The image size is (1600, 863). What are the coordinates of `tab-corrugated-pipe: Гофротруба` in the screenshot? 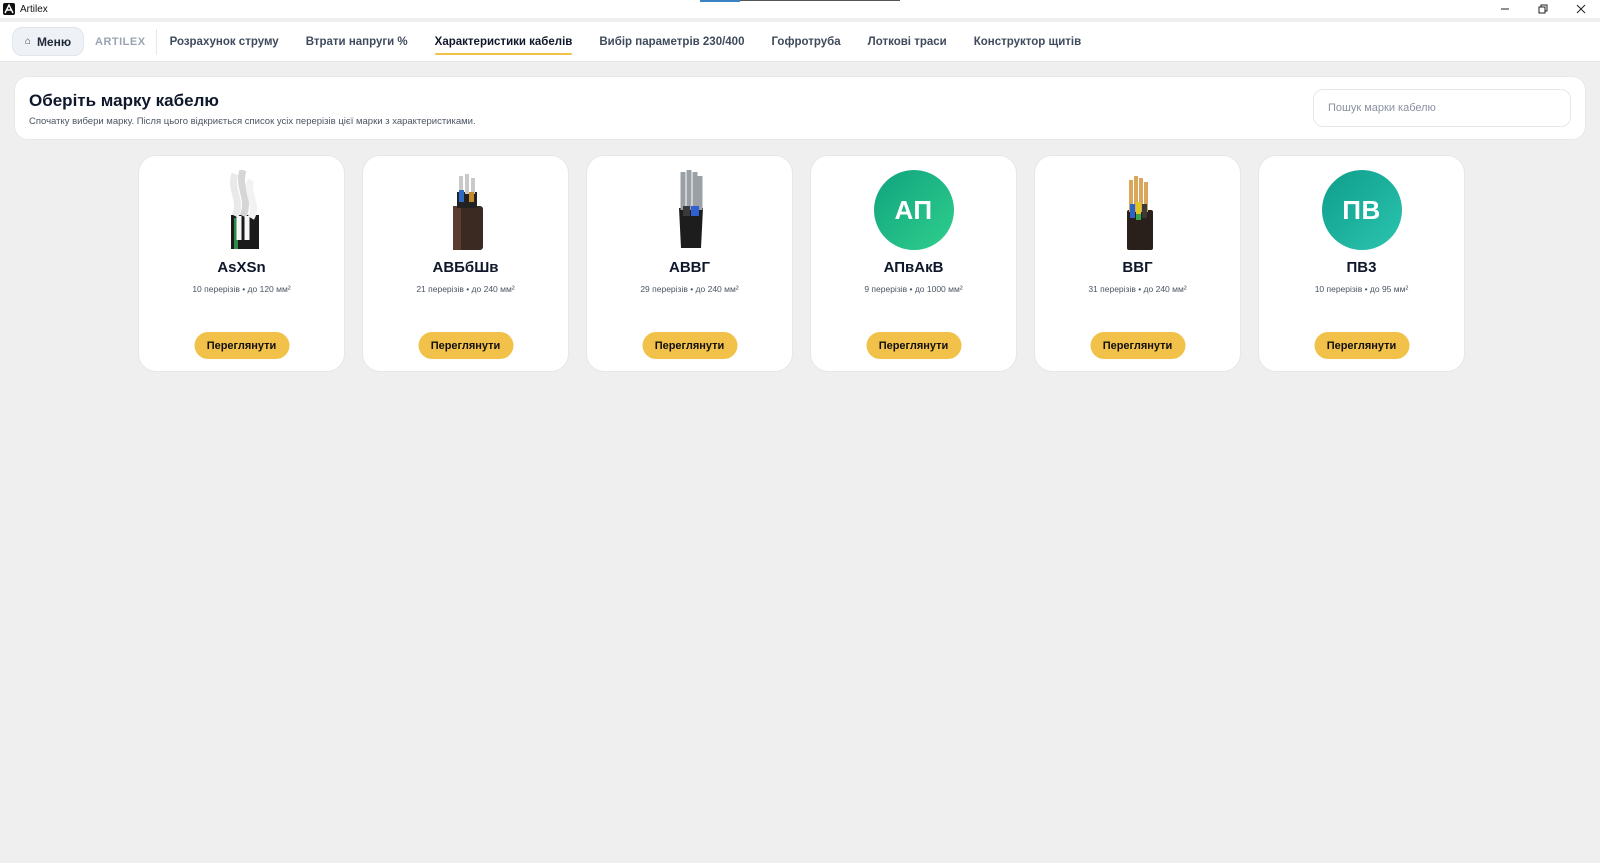 It's located at (805, 42).